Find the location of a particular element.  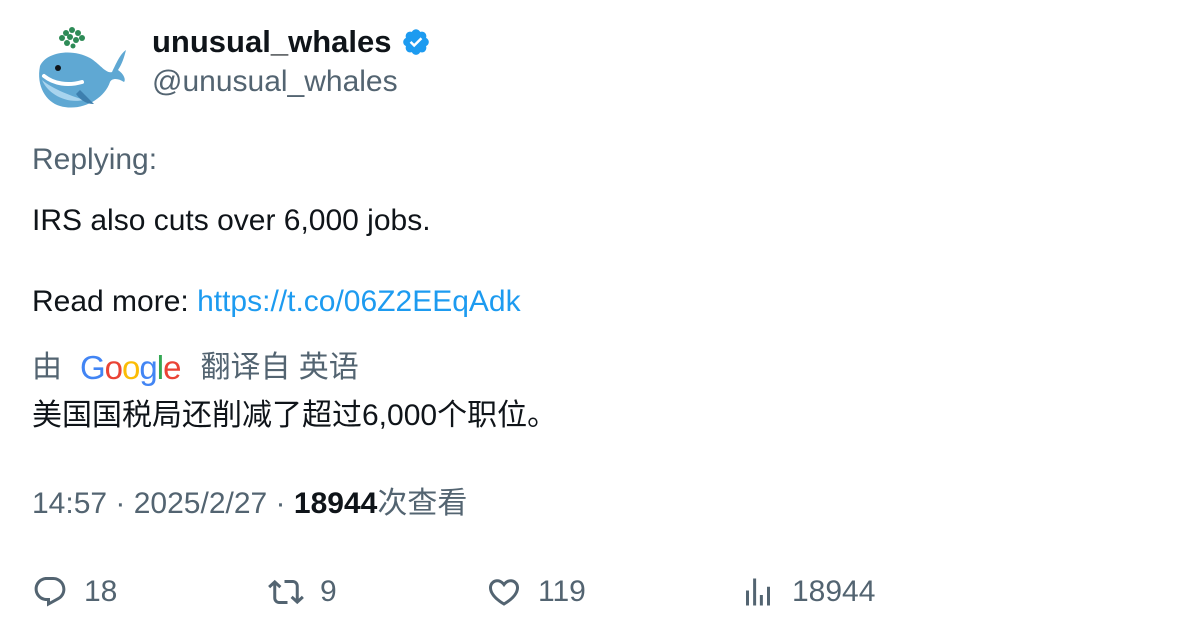

tweet-time: 14:57 is located at coordinates (69, 503).